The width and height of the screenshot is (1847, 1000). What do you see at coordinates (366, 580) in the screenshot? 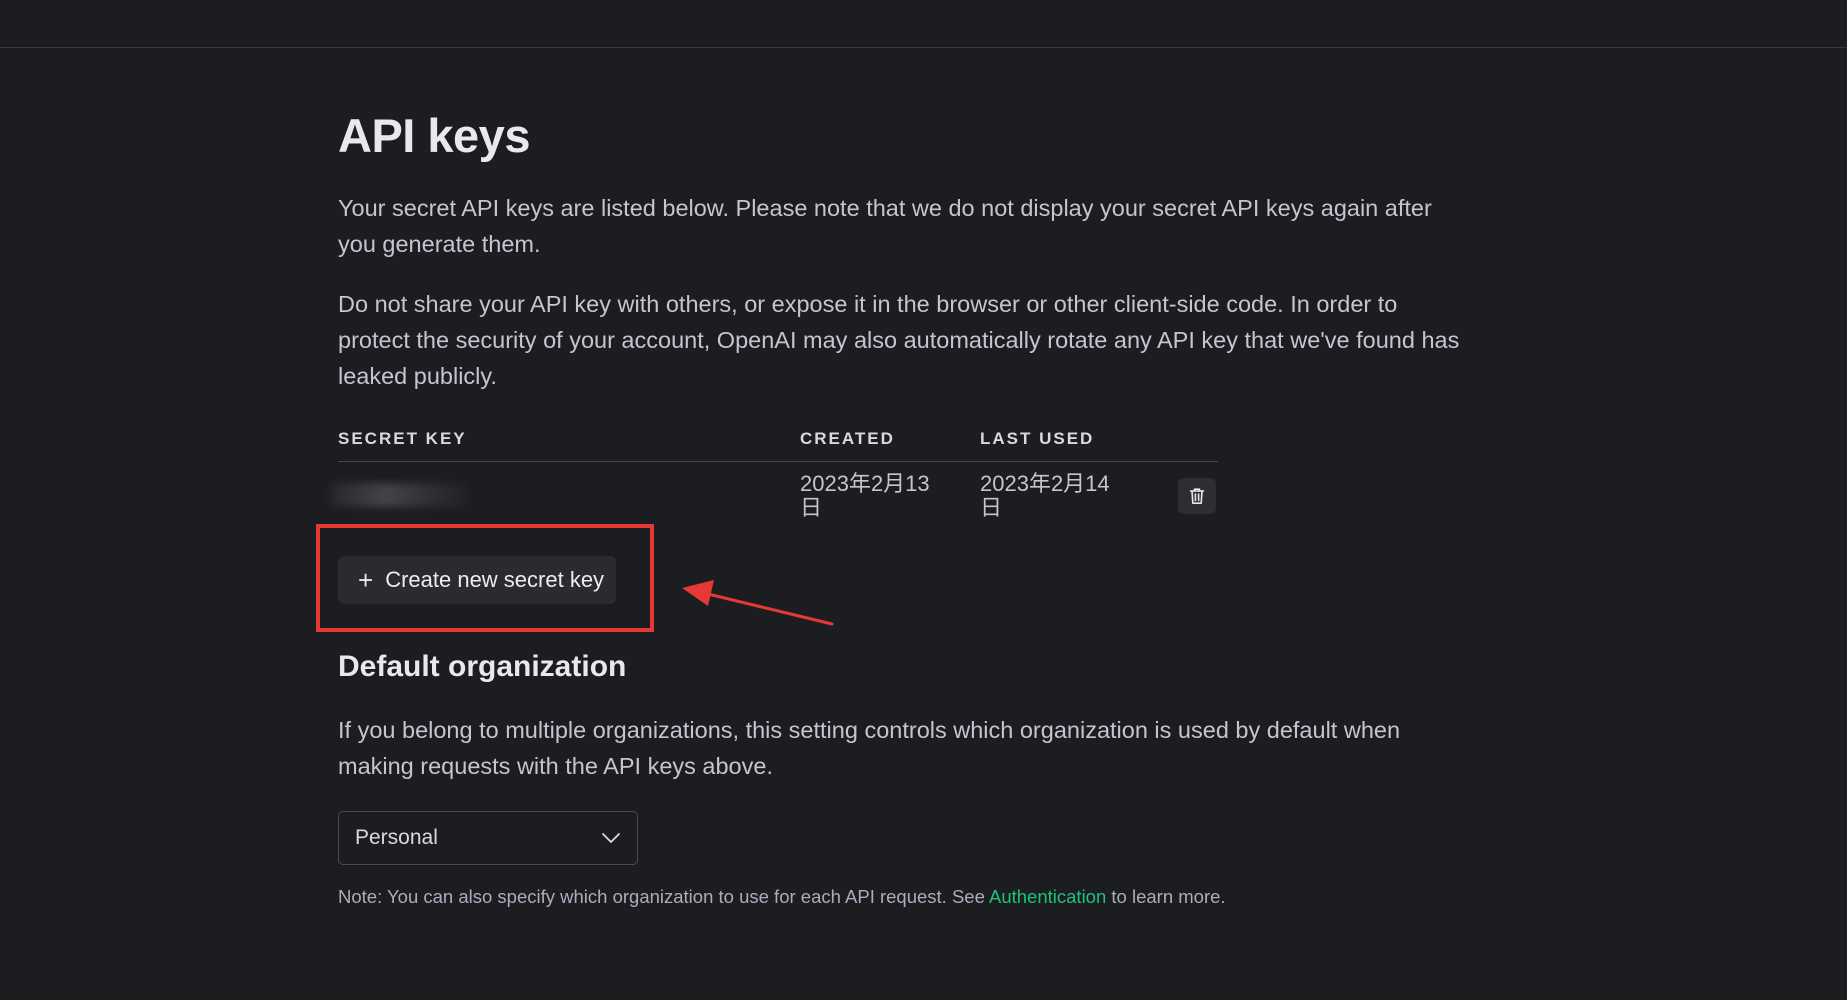
I see `plus-icon: +` at bounding box center [366, 580].